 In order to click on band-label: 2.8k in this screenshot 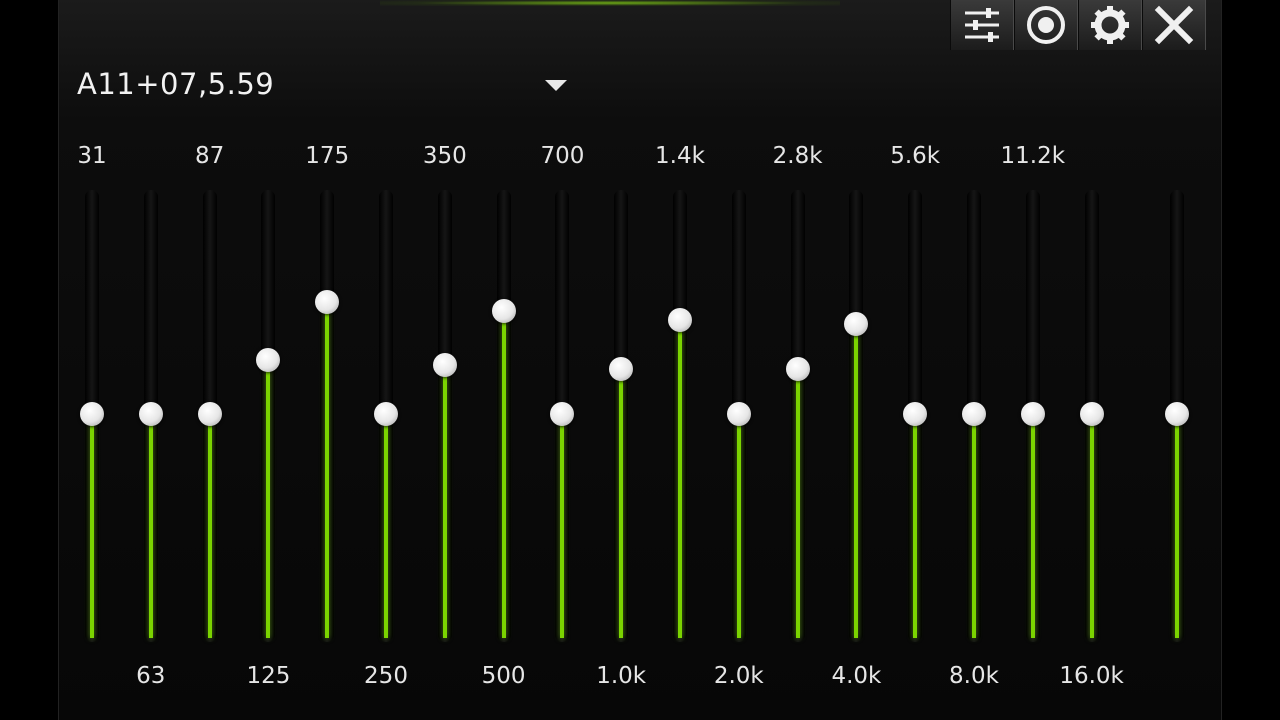, I will do `click(797, 156)`.